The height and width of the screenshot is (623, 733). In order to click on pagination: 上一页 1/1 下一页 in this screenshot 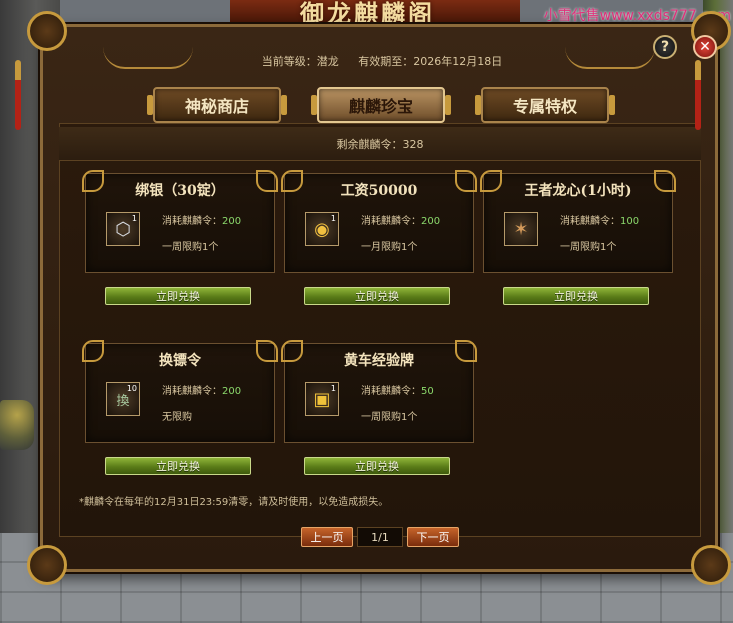, I will do `click(381, 539)`.